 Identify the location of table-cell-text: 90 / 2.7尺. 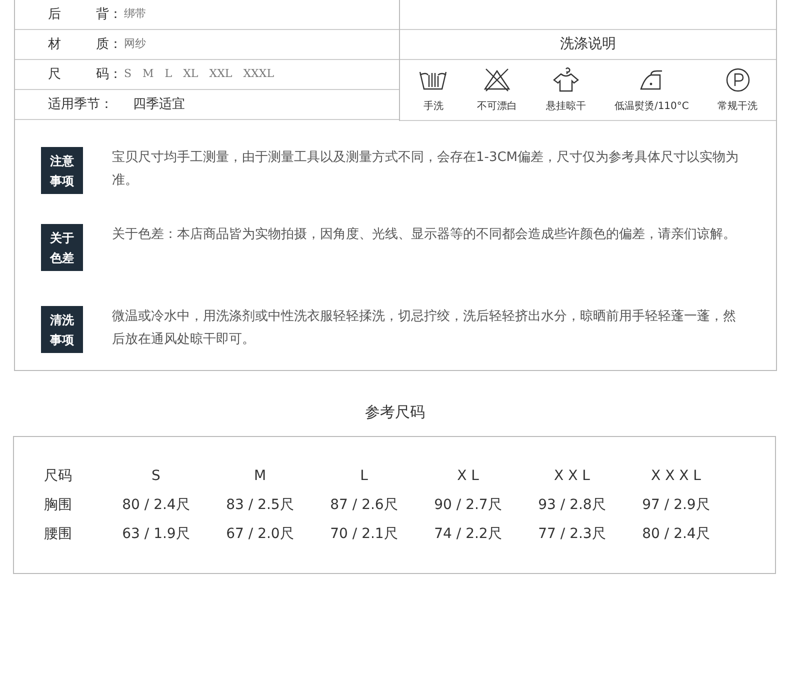
(468, 505).